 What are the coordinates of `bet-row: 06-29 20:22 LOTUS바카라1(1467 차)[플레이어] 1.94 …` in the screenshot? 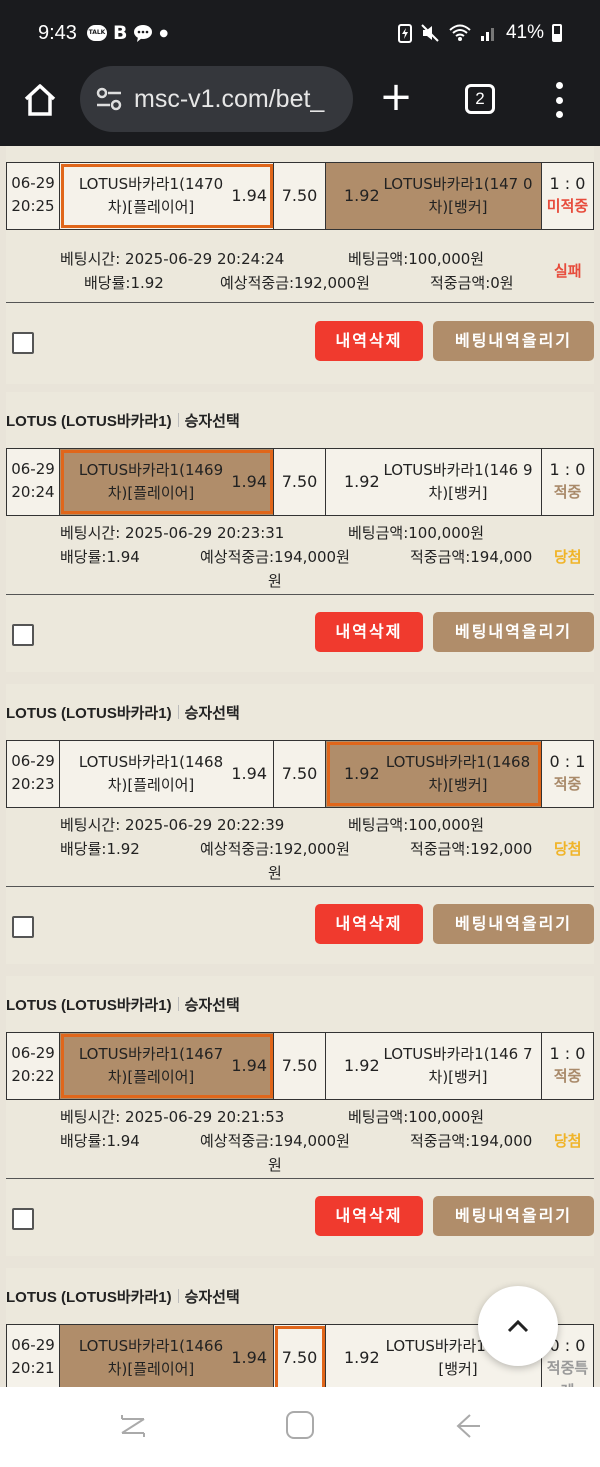 It's located at (300, 1066).